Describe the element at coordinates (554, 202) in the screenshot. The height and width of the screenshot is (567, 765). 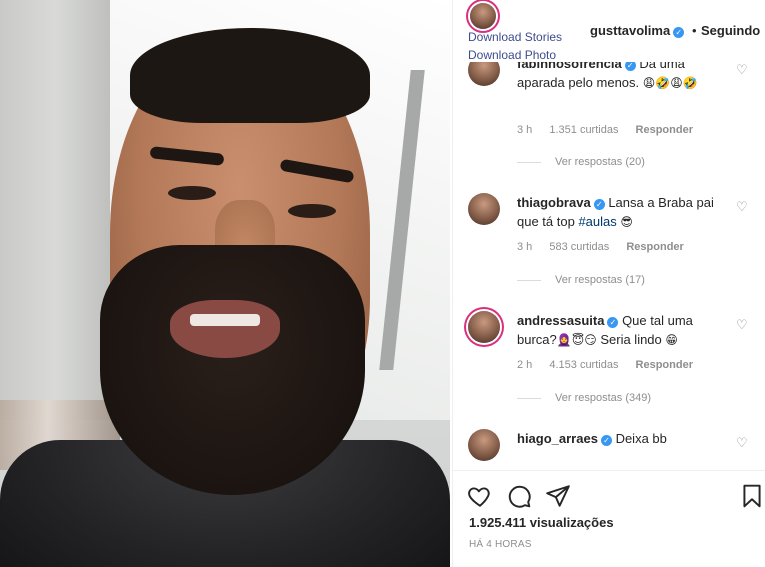
I see `commenter-username: thiagobrava` at that location.